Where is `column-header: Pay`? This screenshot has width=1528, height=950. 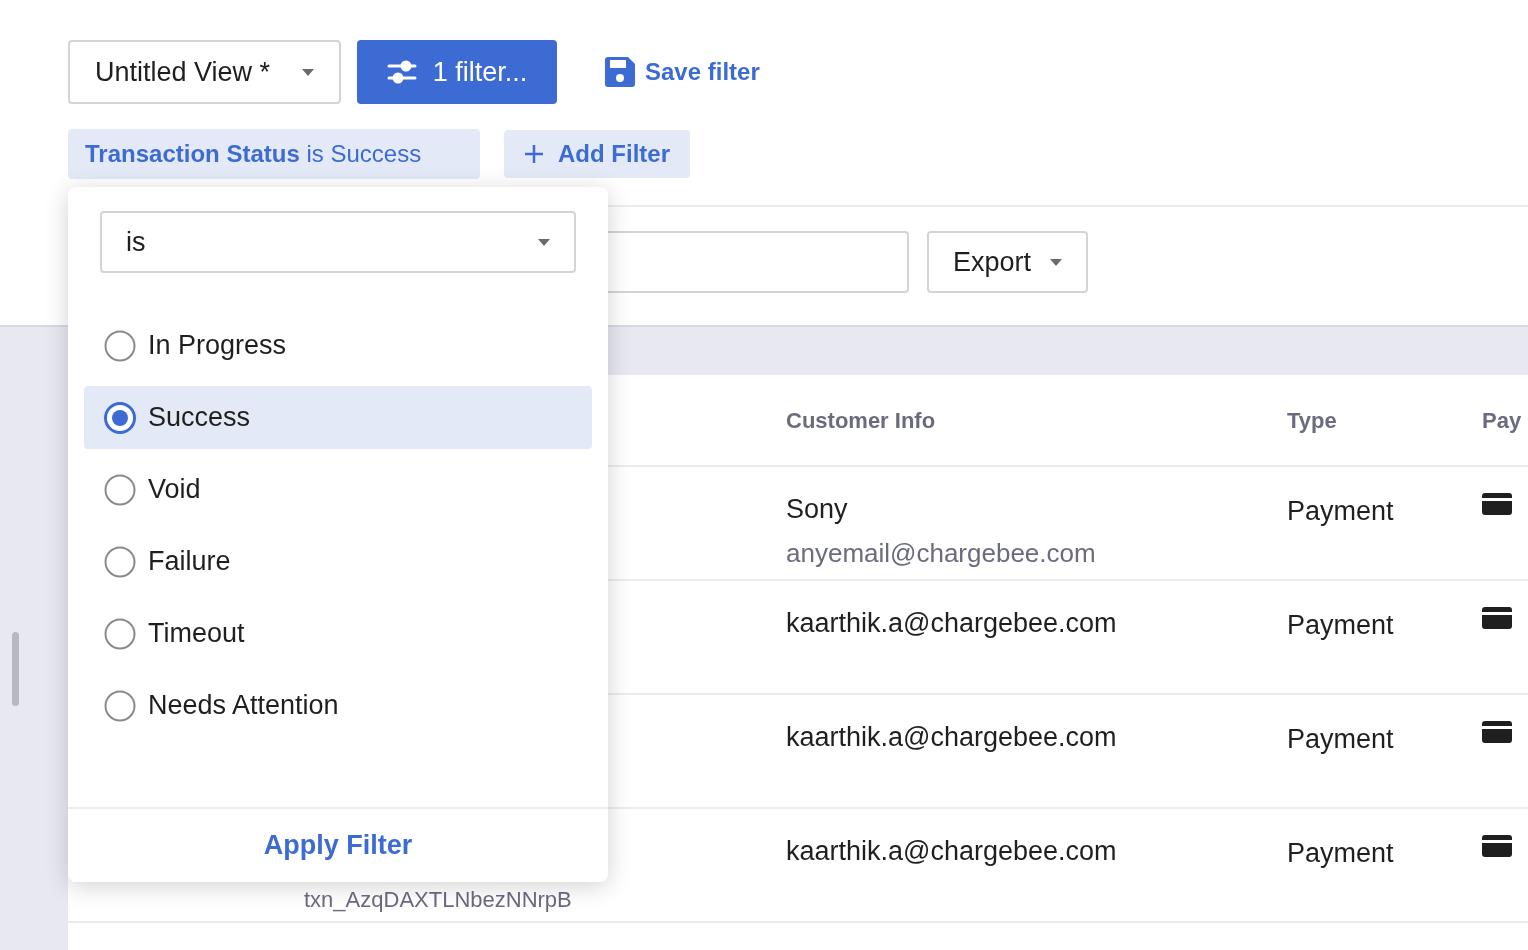
column-header: Pay is located at coordinates (1502, 420).